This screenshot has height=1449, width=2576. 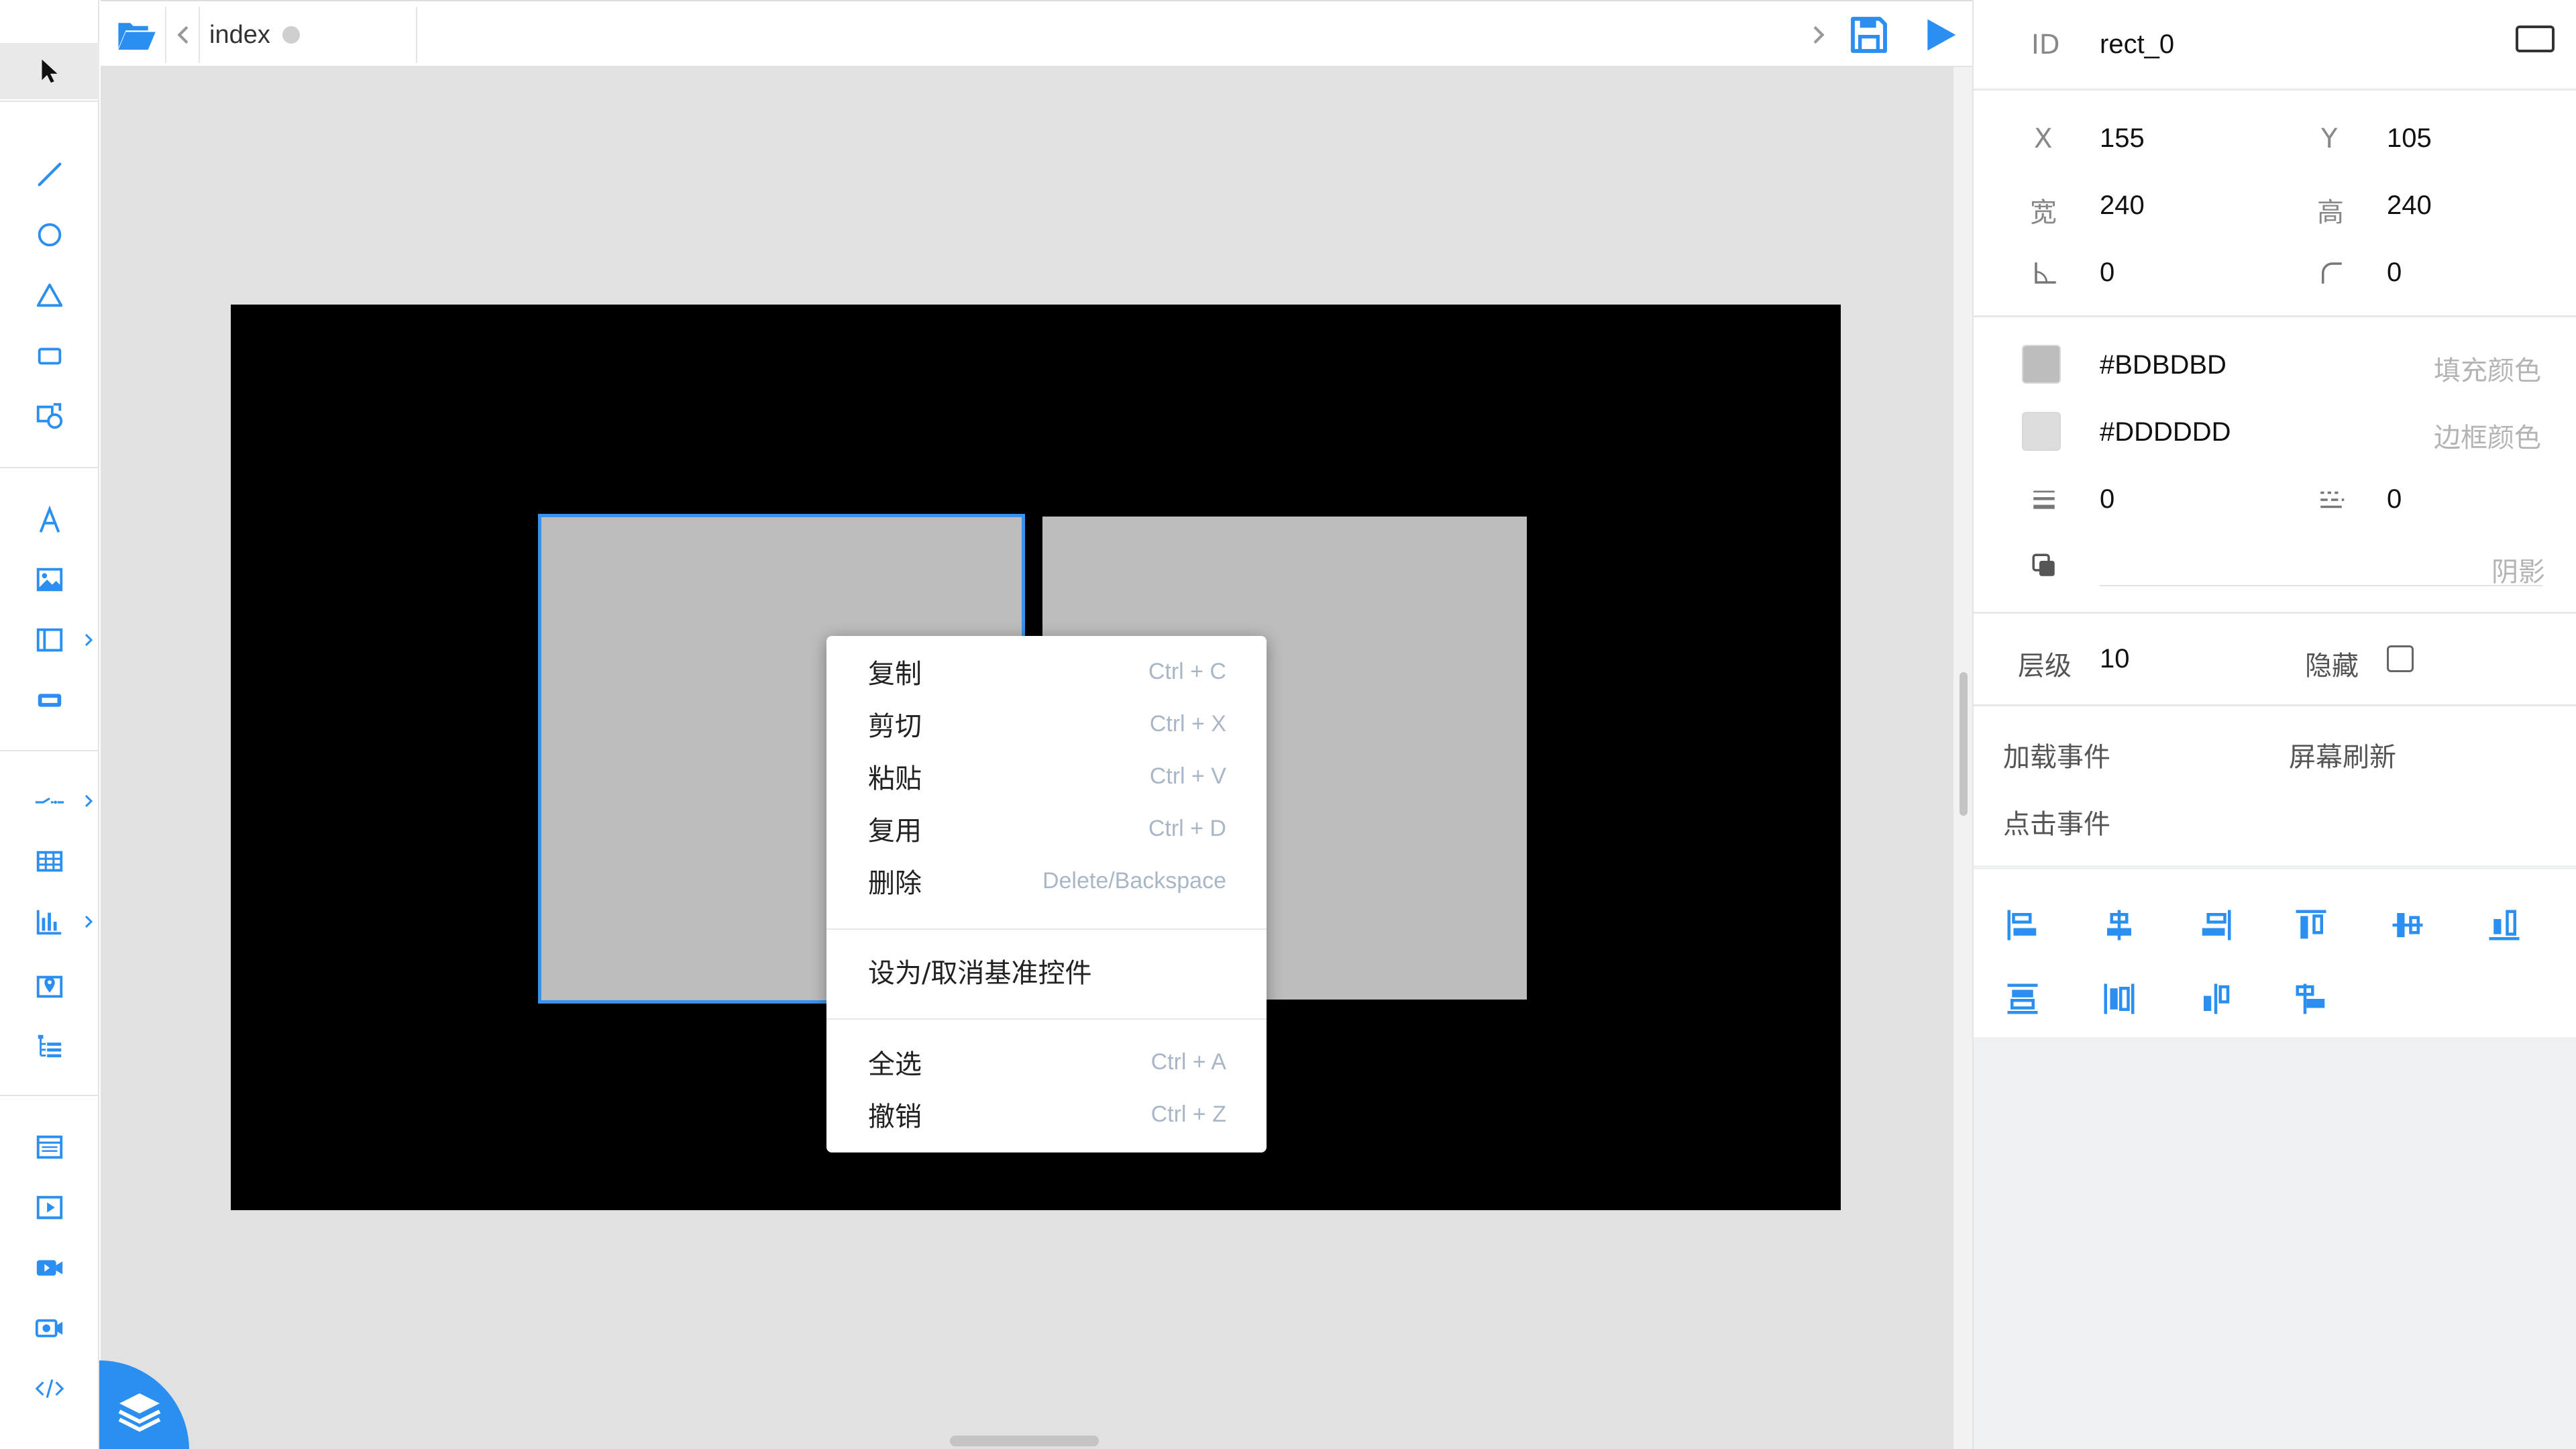 I want to click on line-icon, so click(x=50, y=174).